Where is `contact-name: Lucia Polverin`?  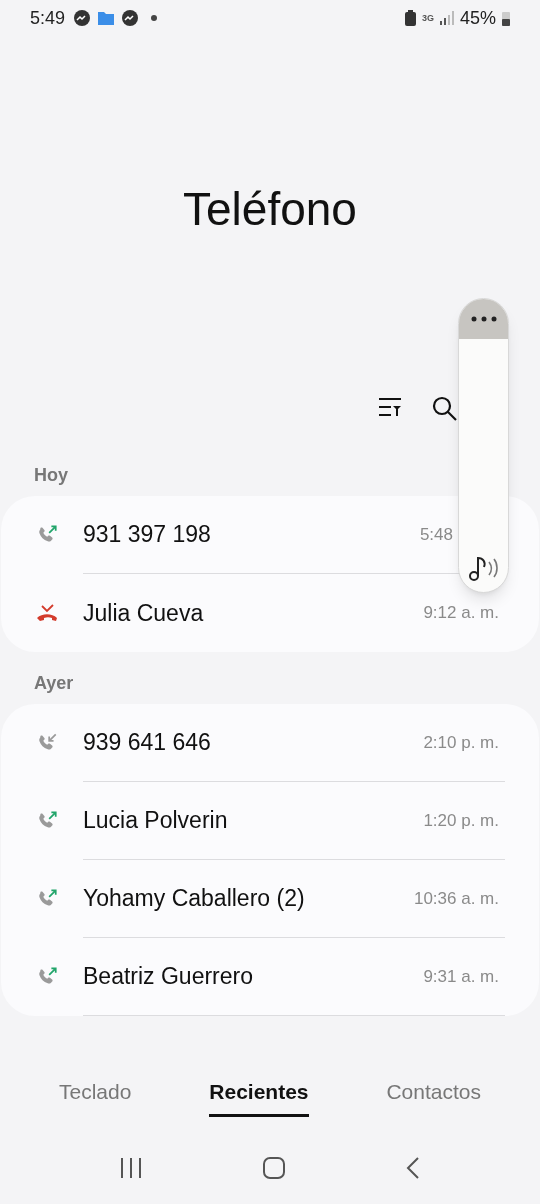
contact-name: Lucia Polverin is located at coordinates (155, 821).